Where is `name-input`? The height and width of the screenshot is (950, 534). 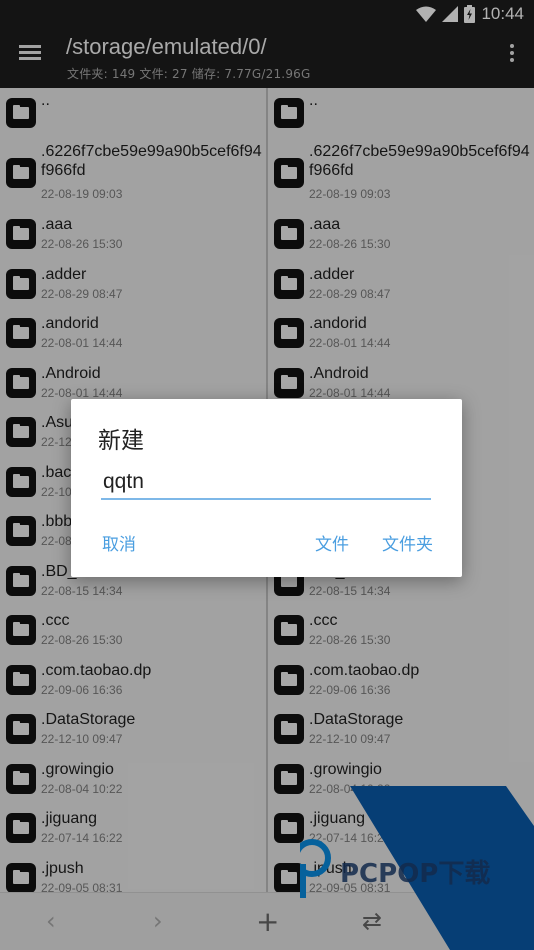 name-input is located at coordinates (266, 483).